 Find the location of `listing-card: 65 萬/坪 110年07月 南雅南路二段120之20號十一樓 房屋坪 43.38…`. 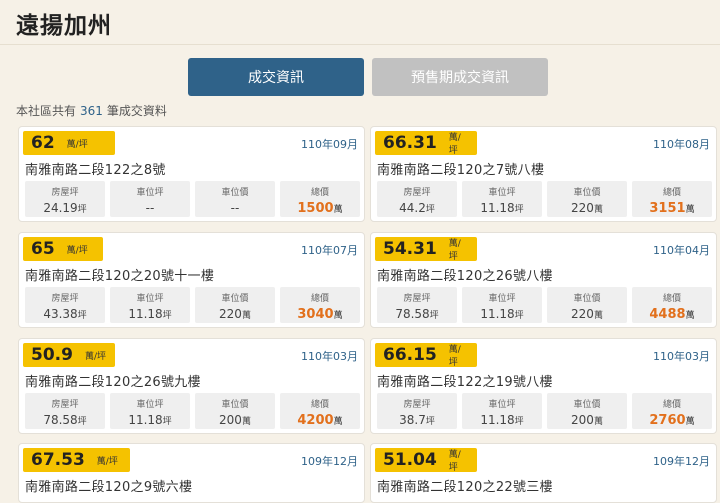

listing-card: 65 萬/坪 110年07月 南雅南路二段120之20號十一樓 房屋坪 43.38… is located at coordinates (191, 280).